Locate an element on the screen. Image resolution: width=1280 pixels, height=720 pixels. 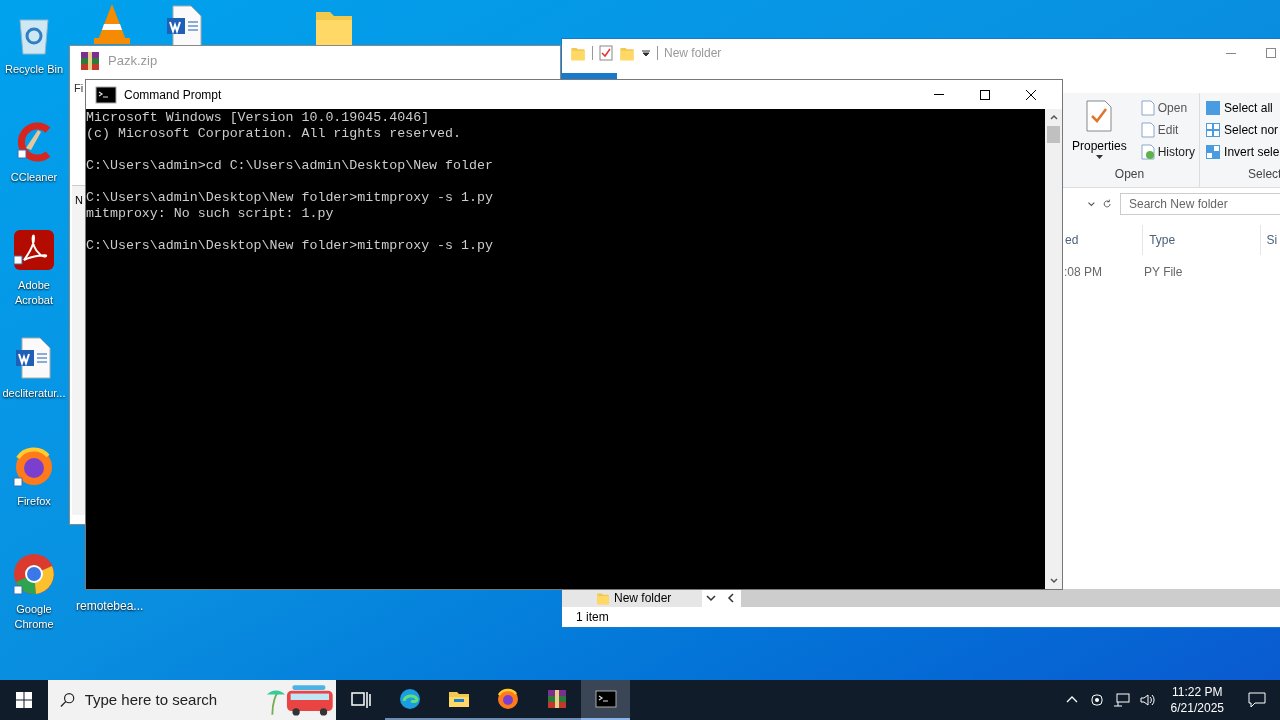
chevron-down-icon is located at coordinates (711, 598).